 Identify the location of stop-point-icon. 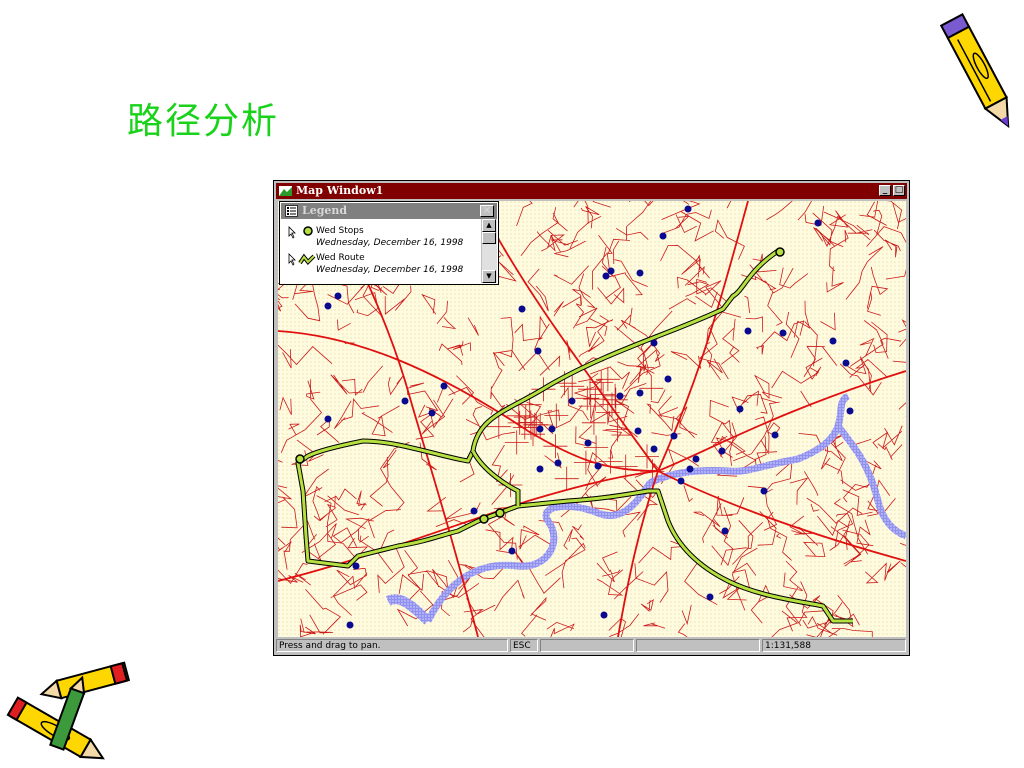
(308, 231).